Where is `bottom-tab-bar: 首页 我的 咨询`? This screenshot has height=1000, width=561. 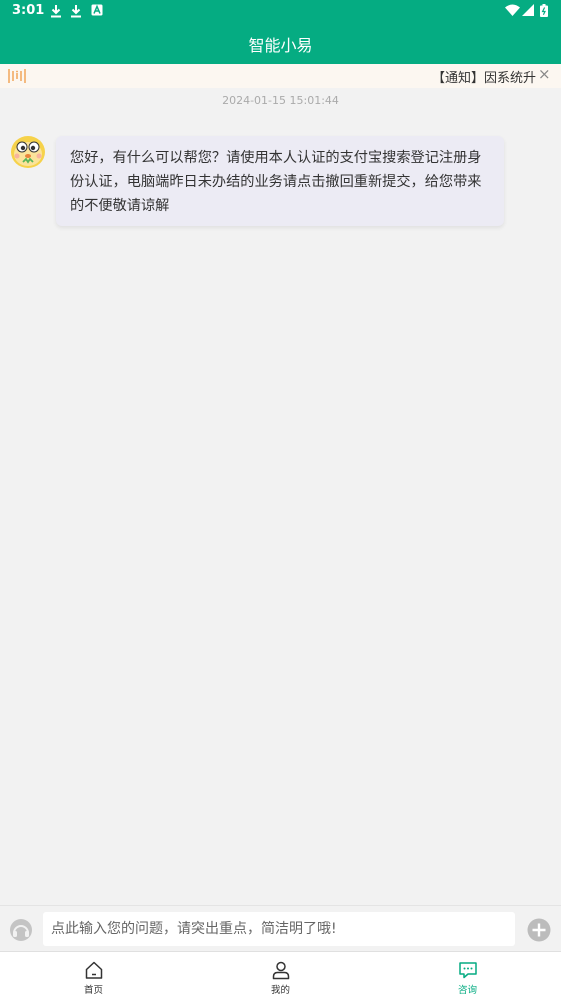
bottom-tab-bar: 首页 我的 咨询 is located at coordinates (280, 975).